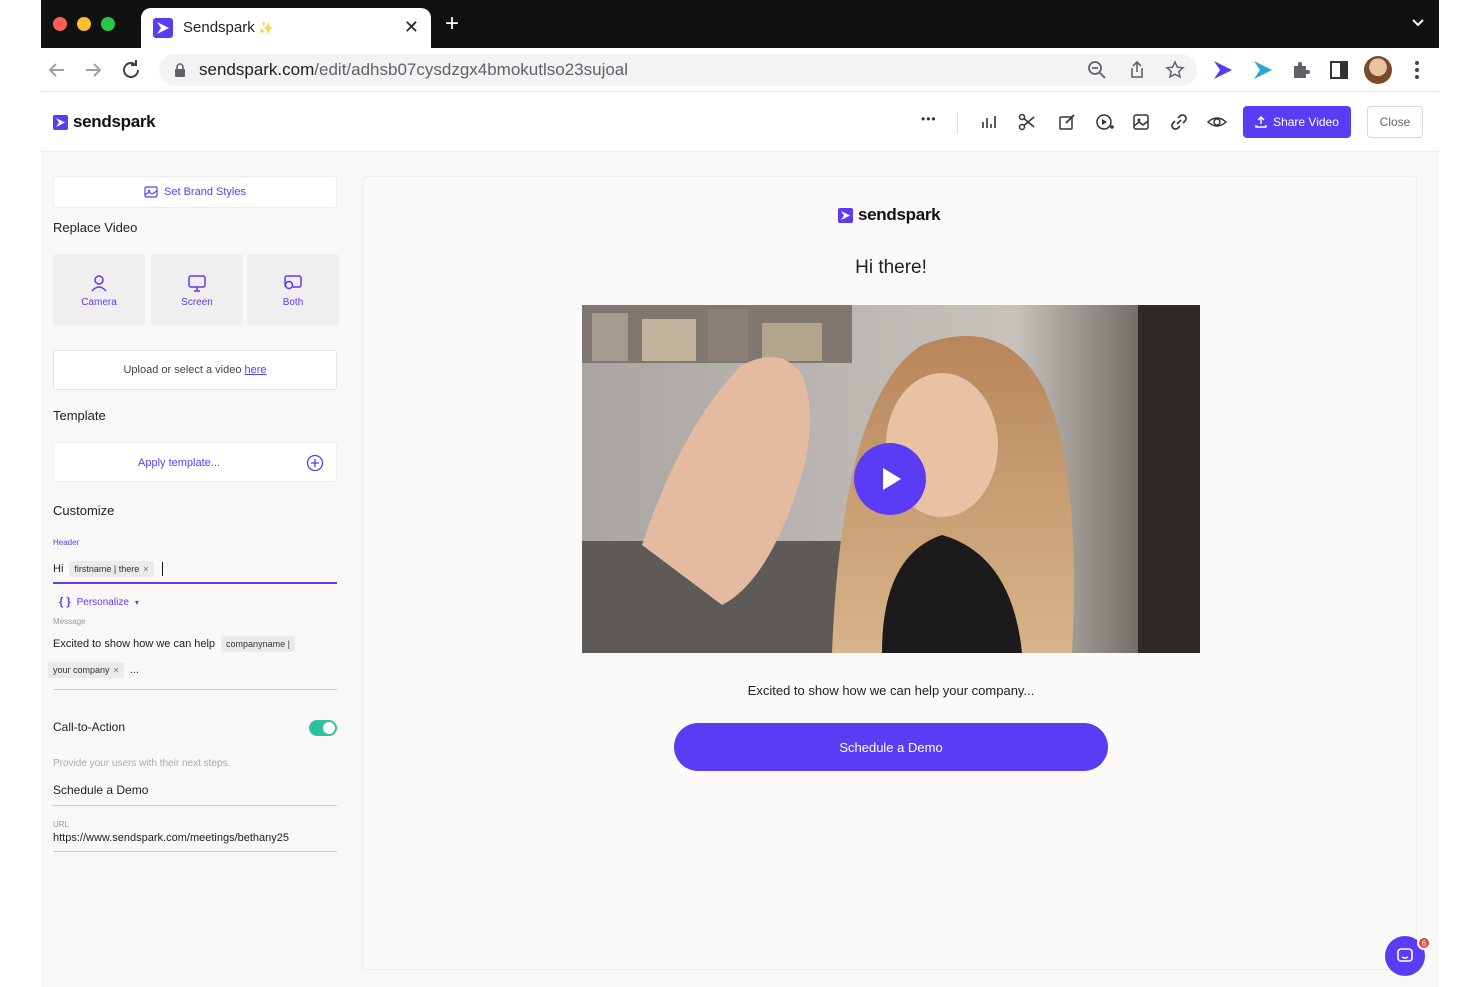 This screenshot has width=1480, height=987. What do you see at coordinates (195, 728) in the screenshot?
I see `cta-row: Call-to-Action` at bounding box center [195, 728].